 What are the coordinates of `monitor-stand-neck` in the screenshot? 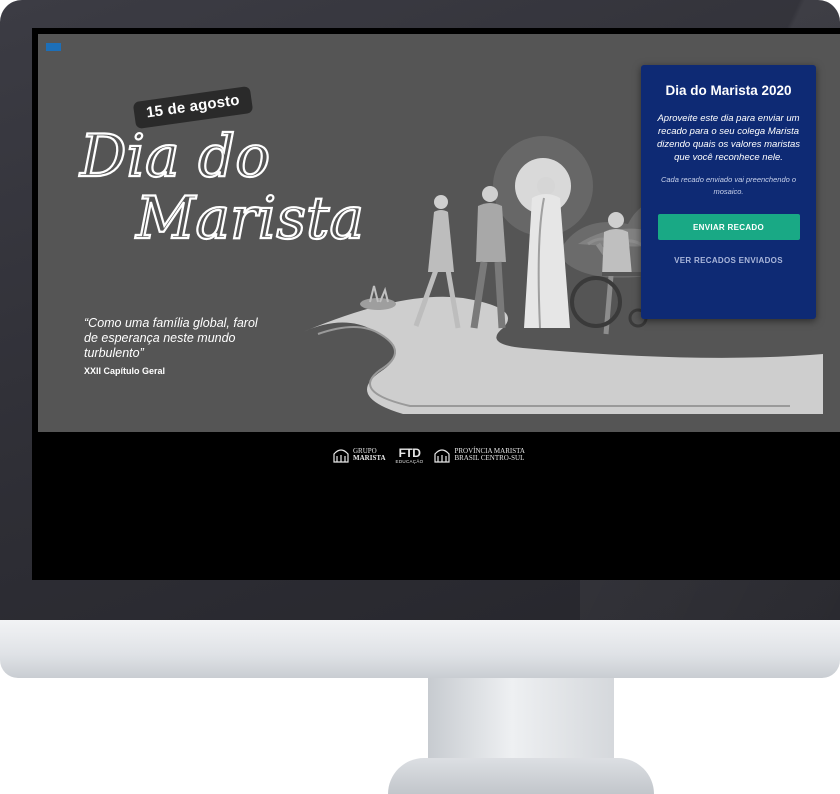 It's located at (521, 721).